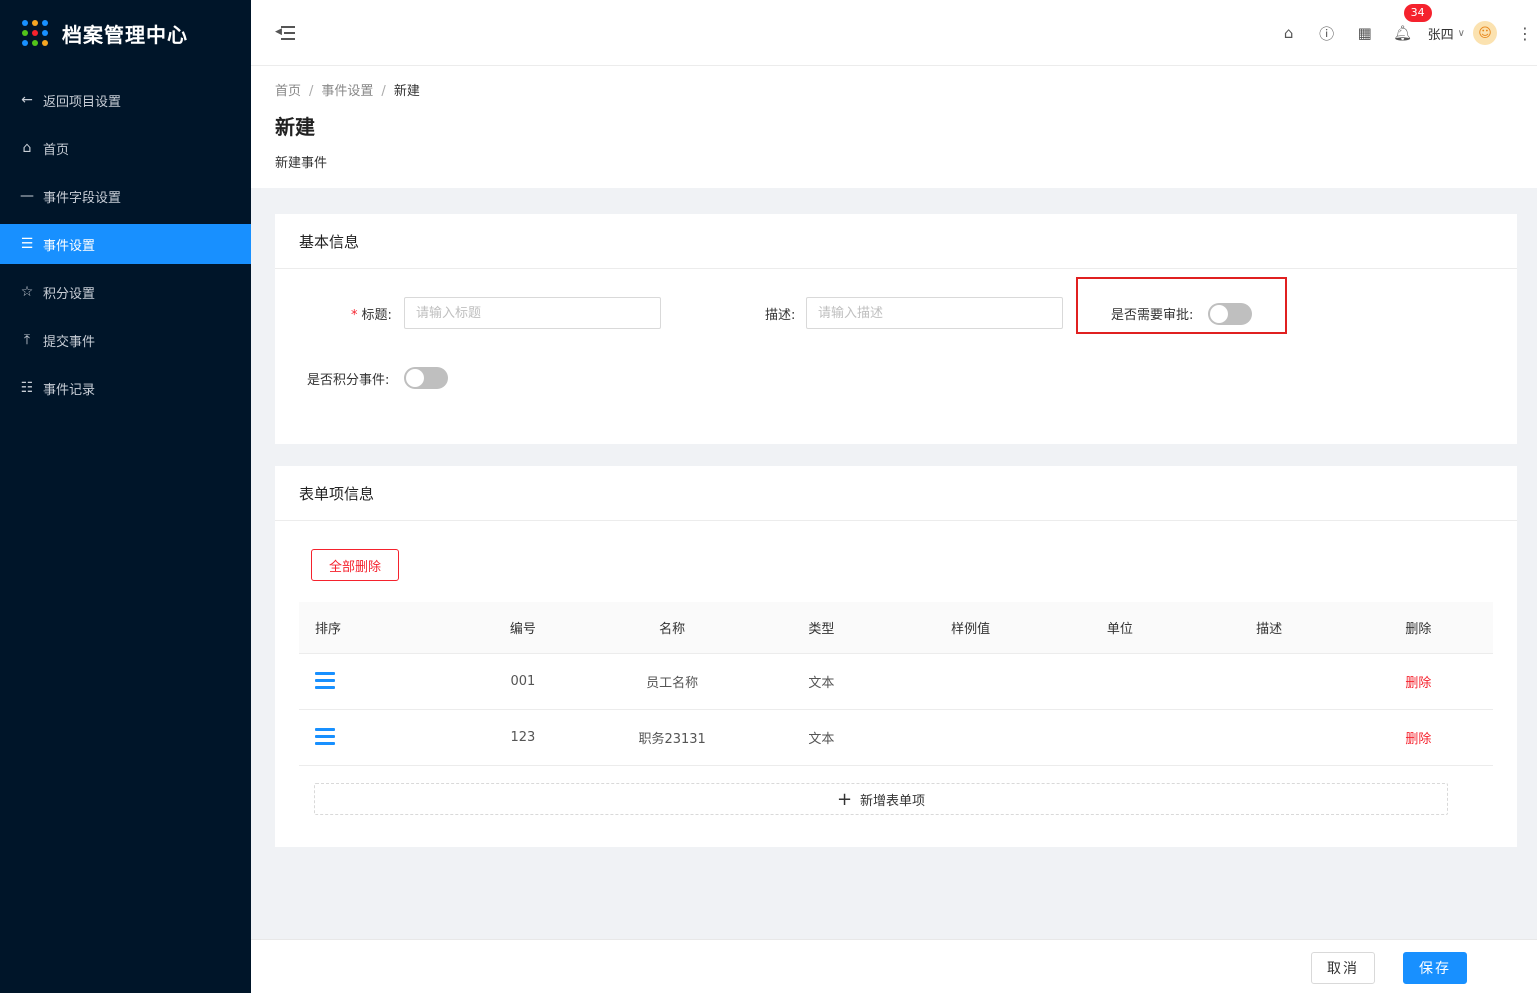 This screenshot has height=993, width=1537. Describe the element at coordinates (27, 388) in the screenshot. I see `list-icon: ☷` at that location.